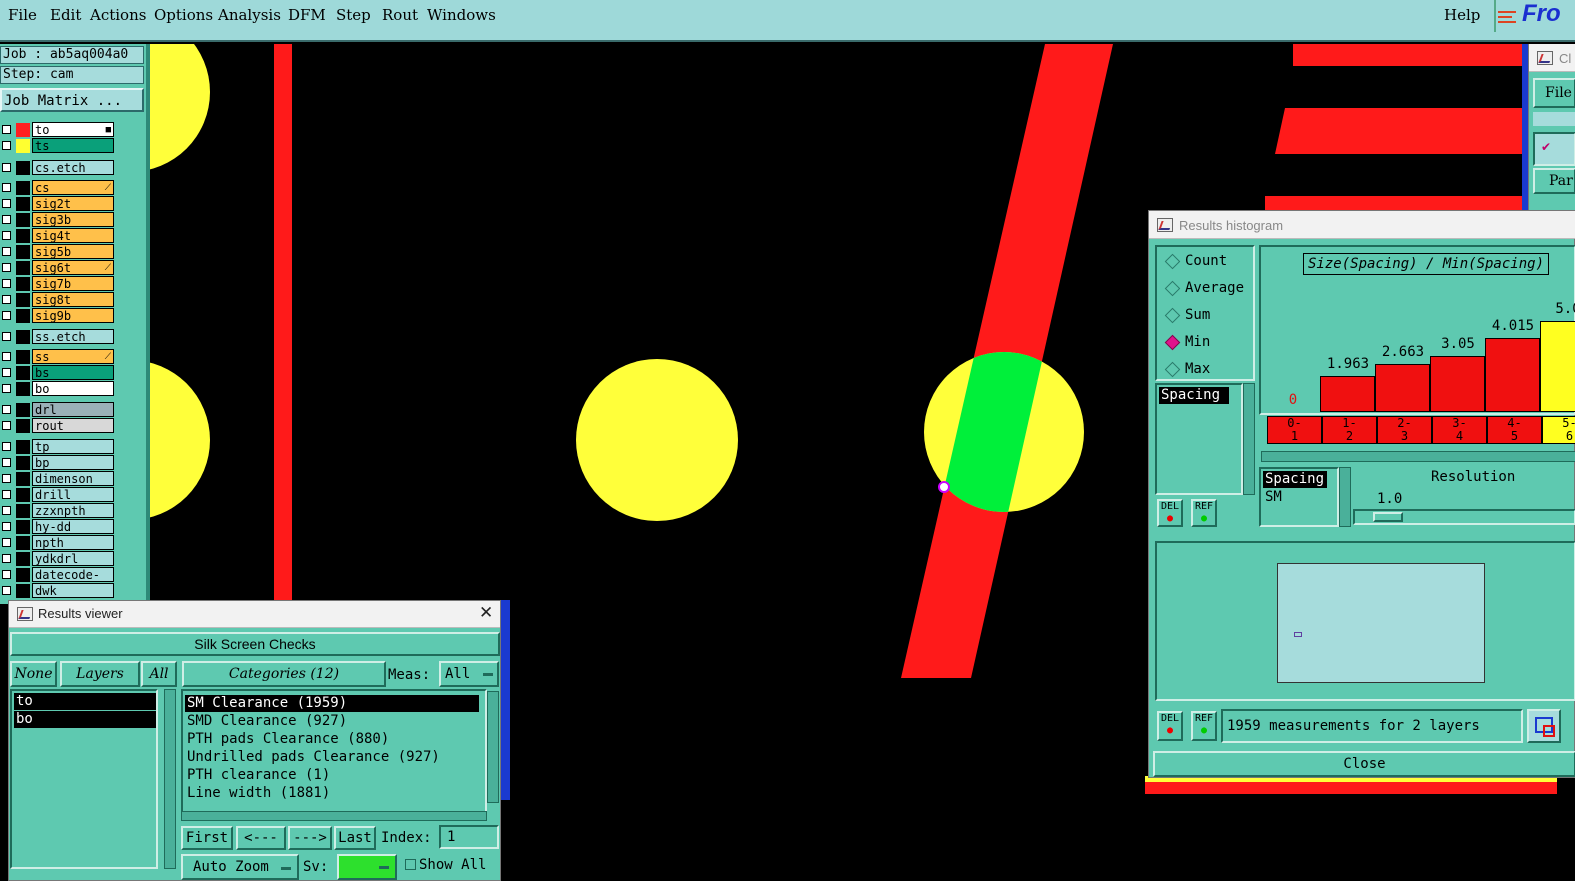 Image resolution: width=1575 pixels, height=881 pixels. Describe the element at coordinates (1170, 513) in the screenshot. I see `del-button: DEL ●` at that location.